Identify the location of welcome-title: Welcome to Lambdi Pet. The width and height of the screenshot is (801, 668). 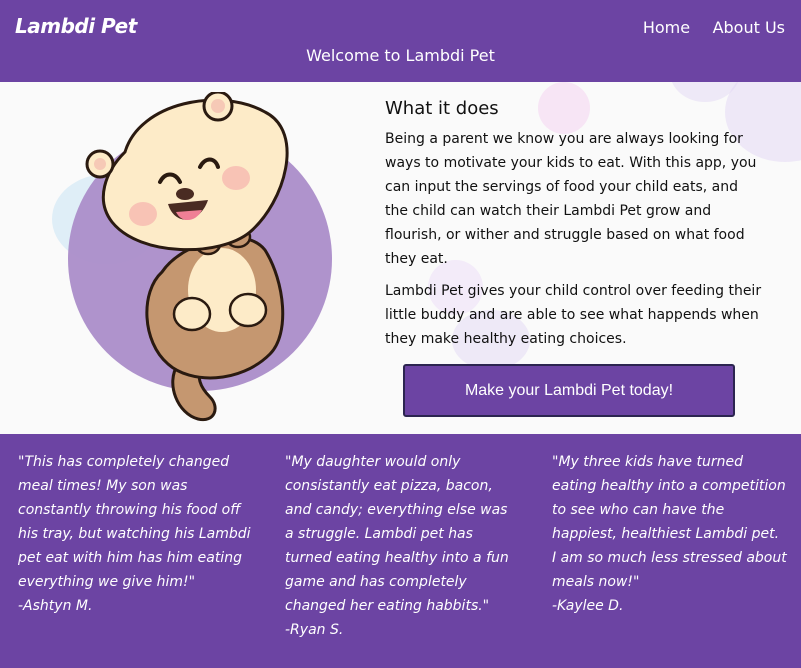
(400, 55).